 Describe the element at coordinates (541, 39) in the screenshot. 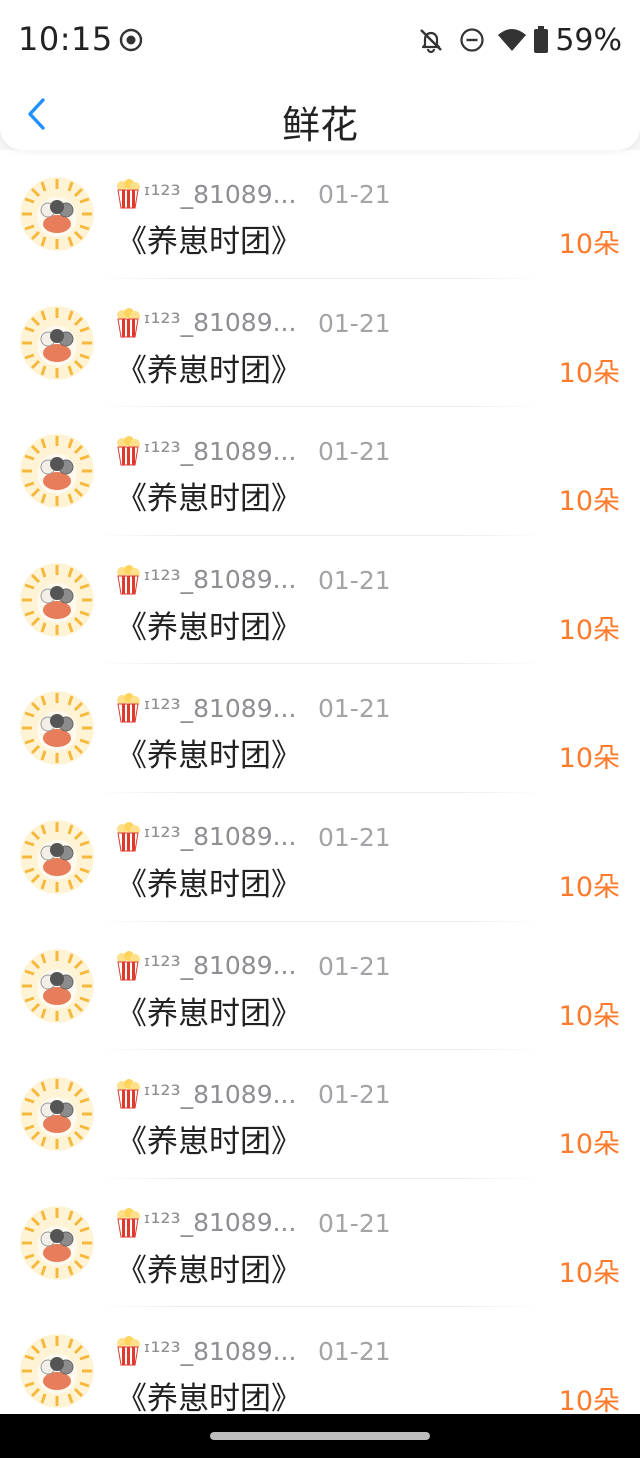

I see `battery-icon` at that location.